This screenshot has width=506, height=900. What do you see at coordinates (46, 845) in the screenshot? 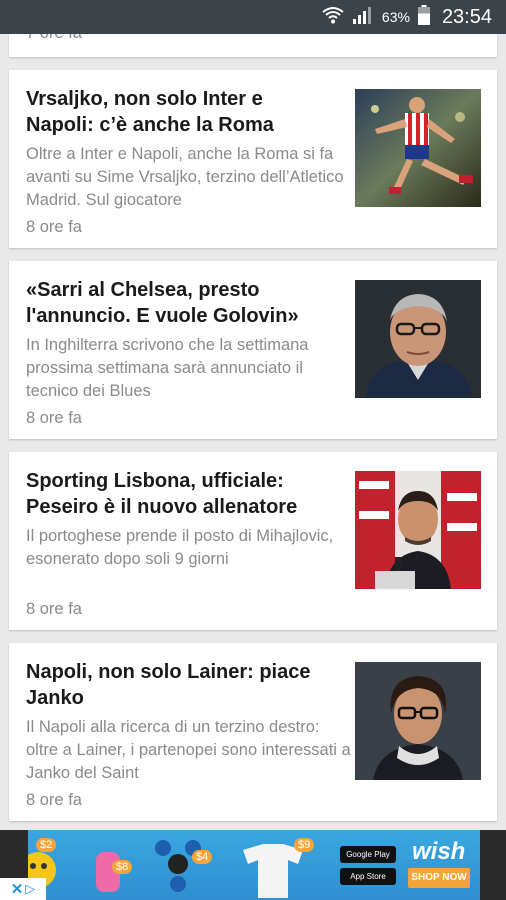
I see `price-badge: $2` at bounding box center [46, 845].